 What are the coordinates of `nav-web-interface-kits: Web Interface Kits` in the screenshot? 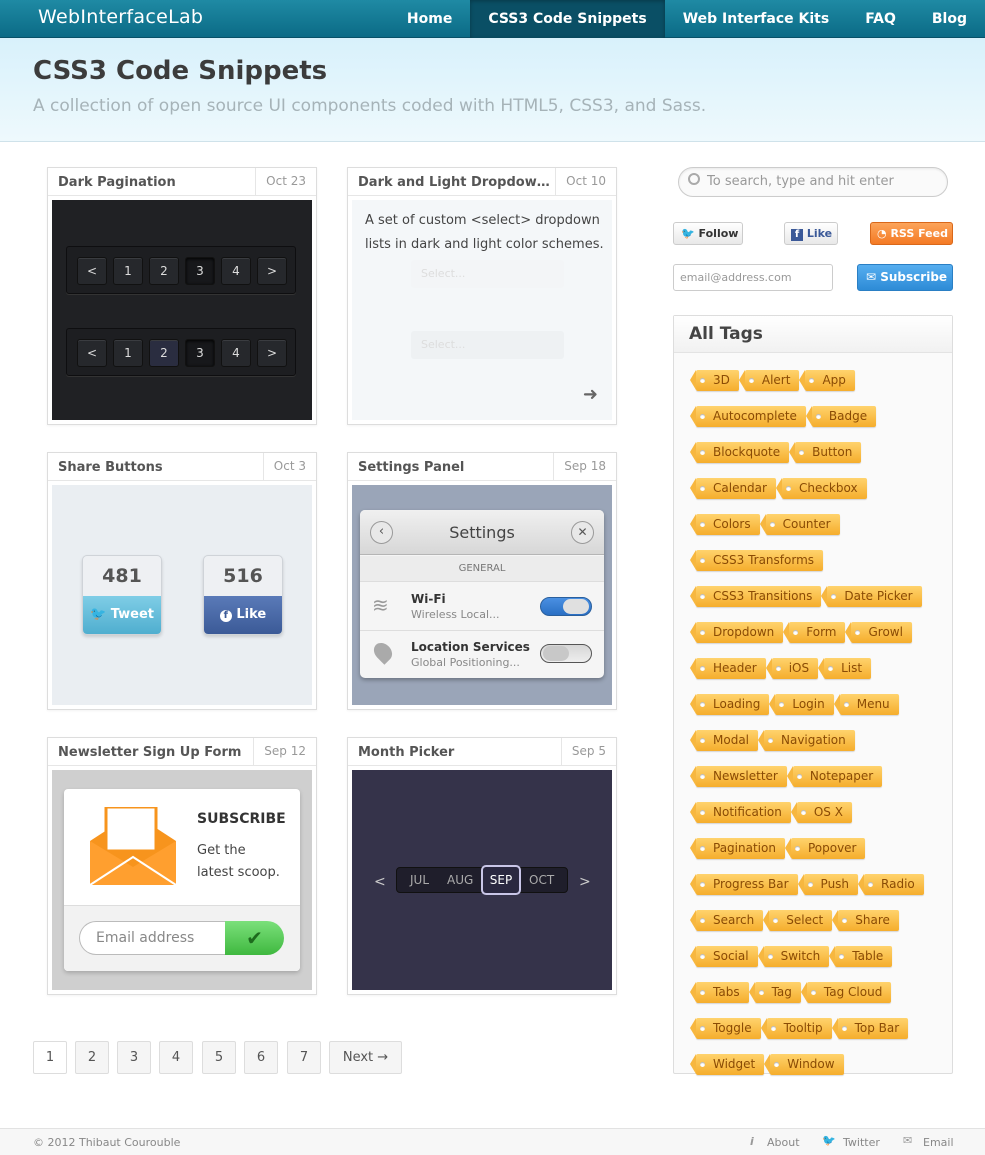 It's located at (756, 19).